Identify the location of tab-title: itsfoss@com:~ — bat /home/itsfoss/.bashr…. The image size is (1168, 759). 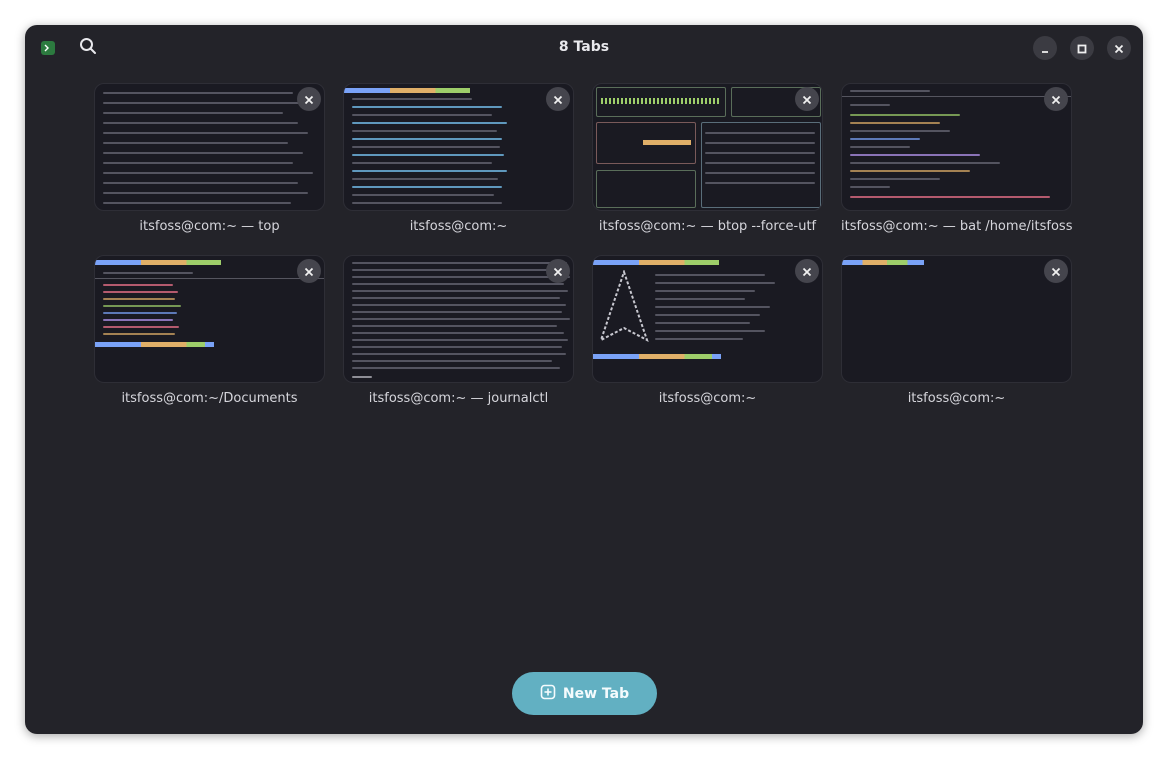
(956, 226).